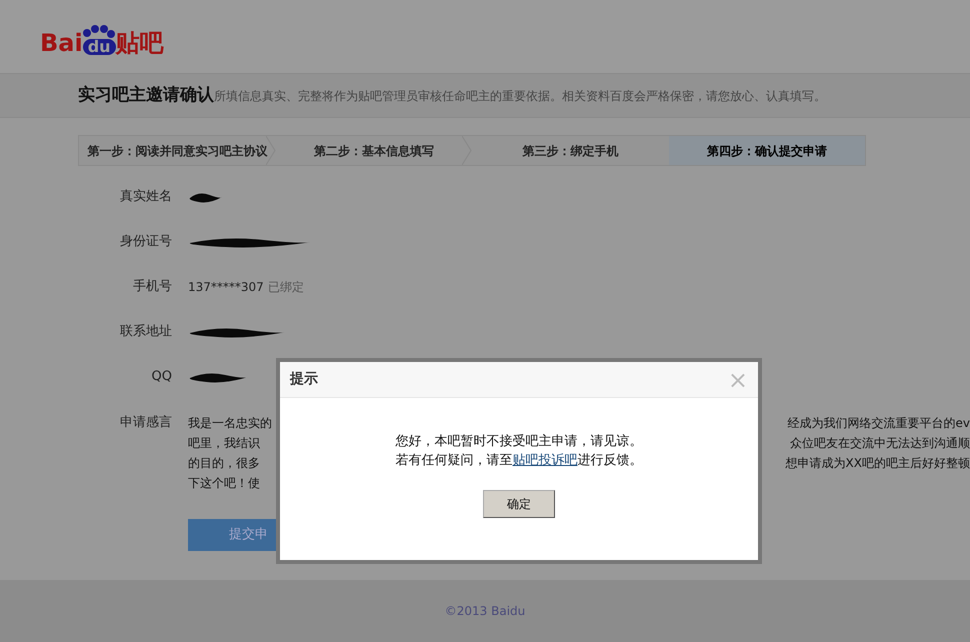  I want to click on dialog-title: 提示, so click(304, 379).